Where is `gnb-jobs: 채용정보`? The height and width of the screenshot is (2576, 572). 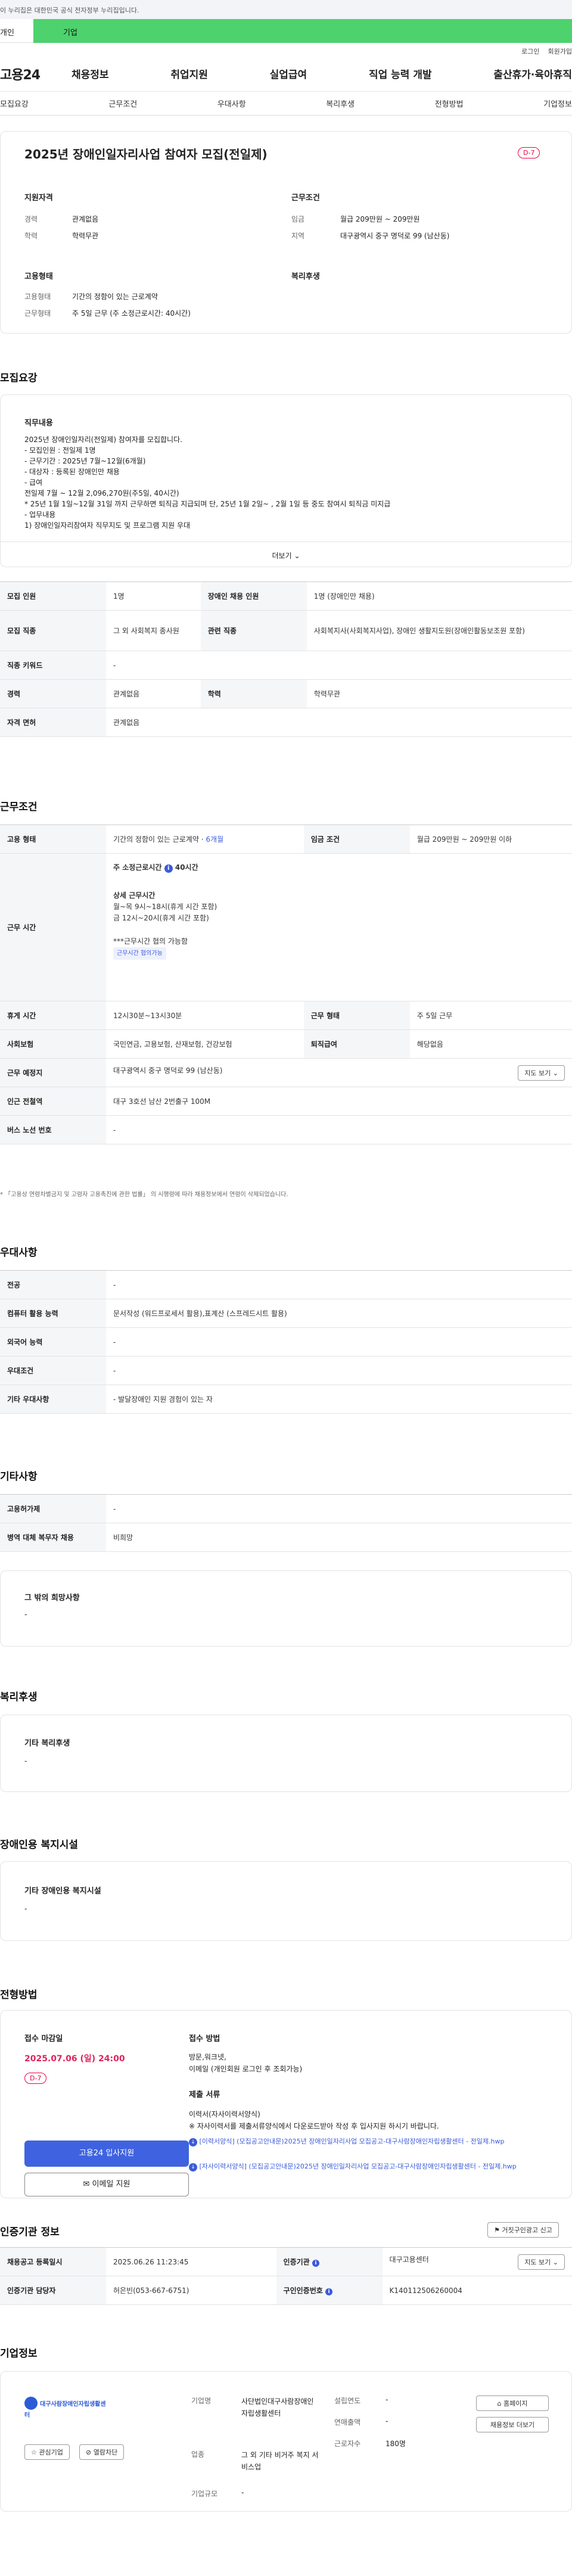 gnb-jobs: 채용정보 is located at coordinates (90, 73).